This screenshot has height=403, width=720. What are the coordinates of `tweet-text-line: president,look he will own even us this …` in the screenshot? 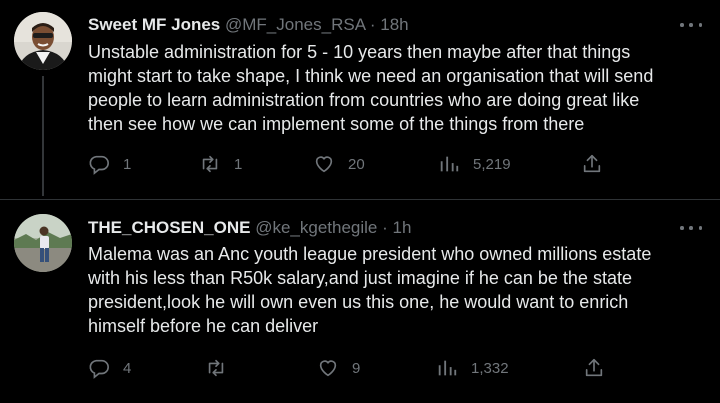 It's located at (358, 302).